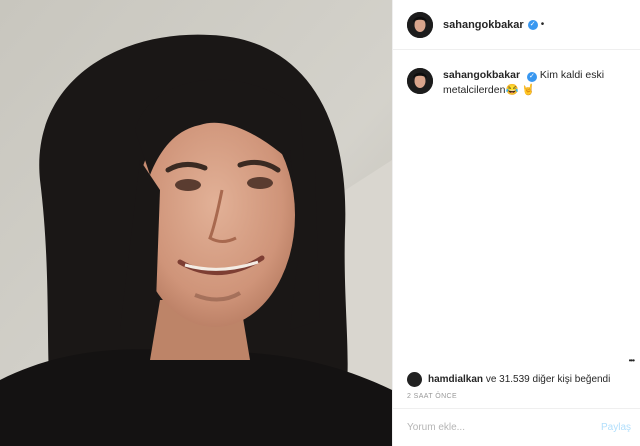  I want to click on likes-count-text: ve 31.539 diğer kişi beğendi, so click(548, 379).